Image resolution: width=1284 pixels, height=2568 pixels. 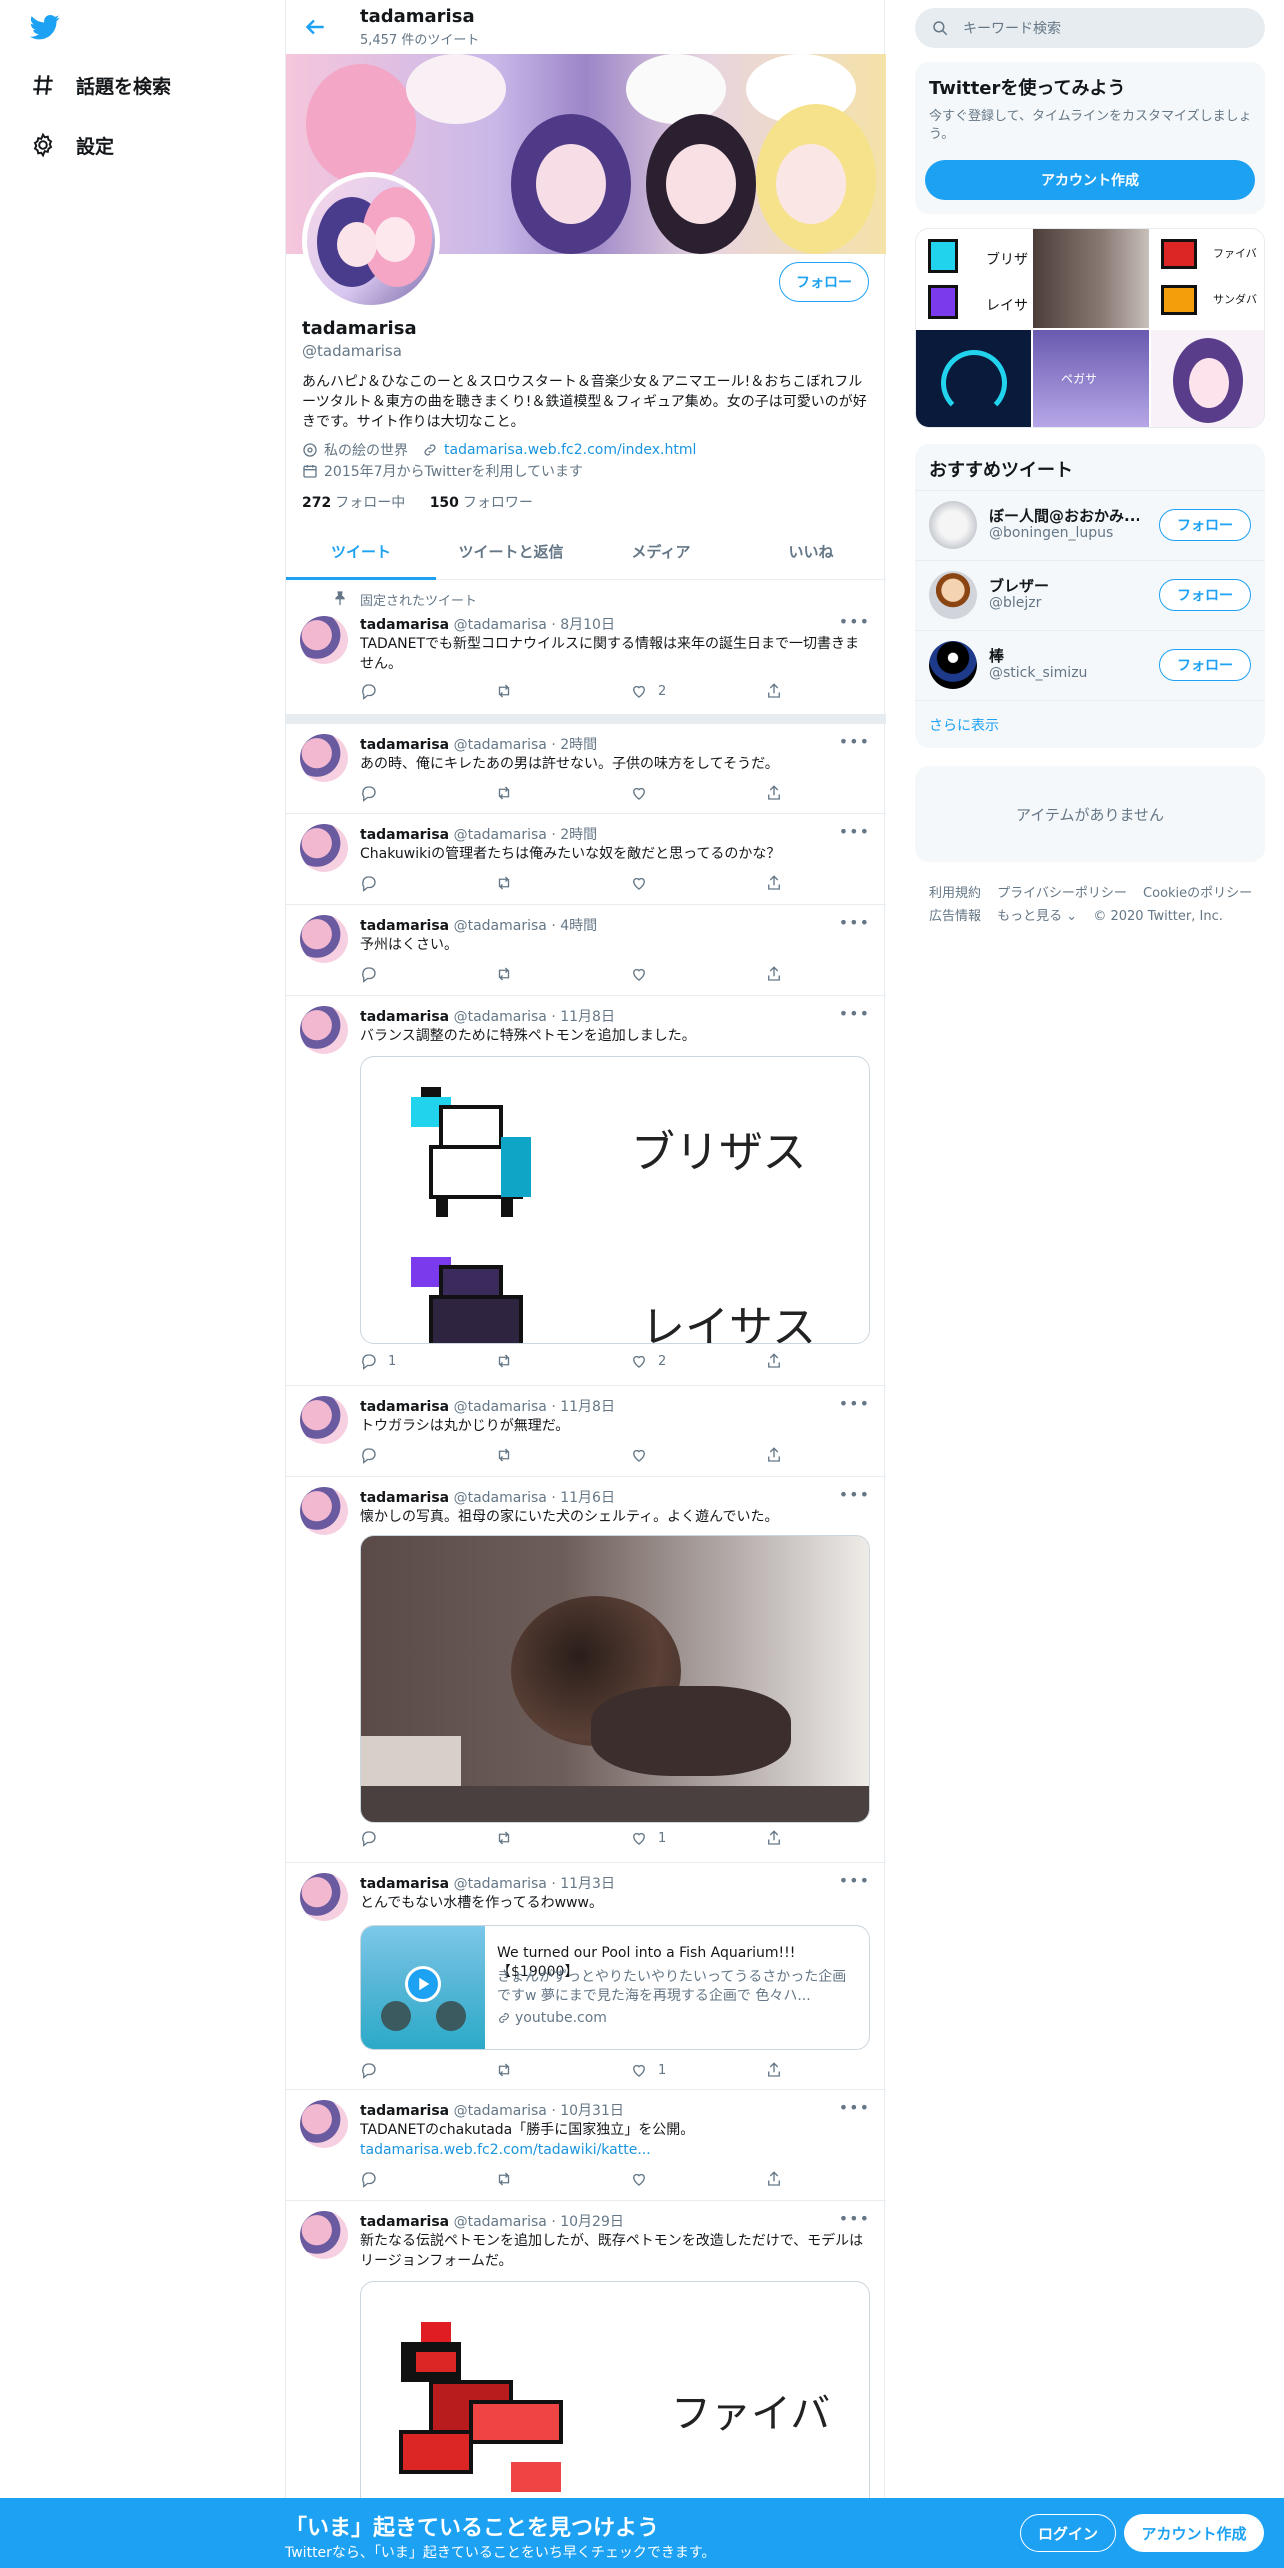 What do you see at coordinates (481, 503) in the screenshot?
I see `followers-stat: 150 フォロワー` at bounding box center [481, 503].